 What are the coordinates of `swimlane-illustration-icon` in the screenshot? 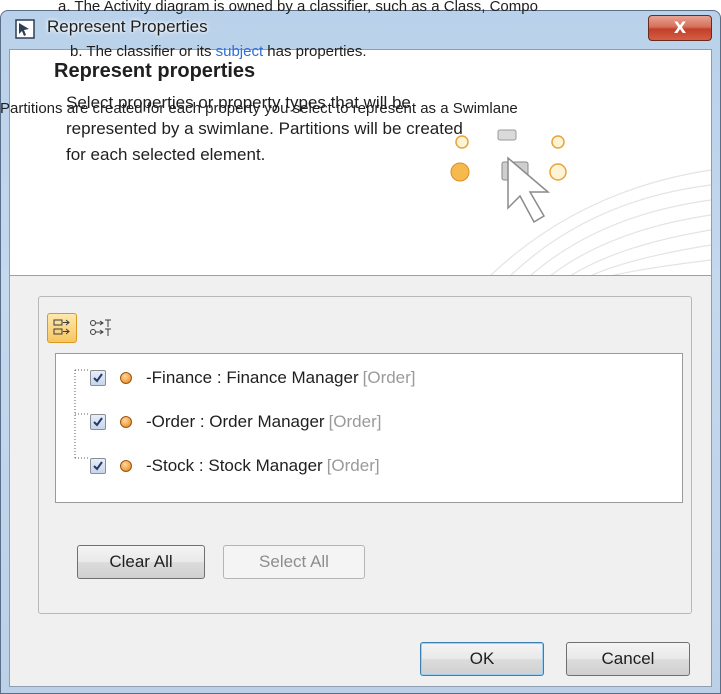 It's located at (580, 202).